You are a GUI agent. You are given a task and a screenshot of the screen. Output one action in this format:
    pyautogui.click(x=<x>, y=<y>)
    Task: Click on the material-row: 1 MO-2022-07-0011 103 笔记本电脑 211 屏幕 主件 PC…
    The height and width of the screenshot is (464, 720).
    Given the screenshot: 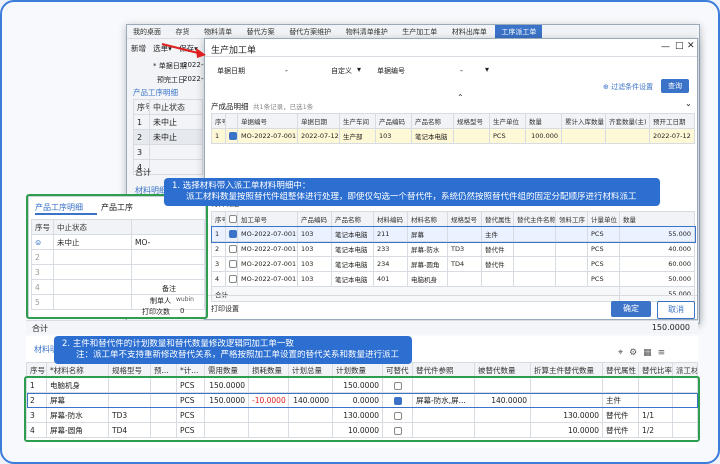 What is the action you would take?
    pyautogui.click(x=453, y=234)
    